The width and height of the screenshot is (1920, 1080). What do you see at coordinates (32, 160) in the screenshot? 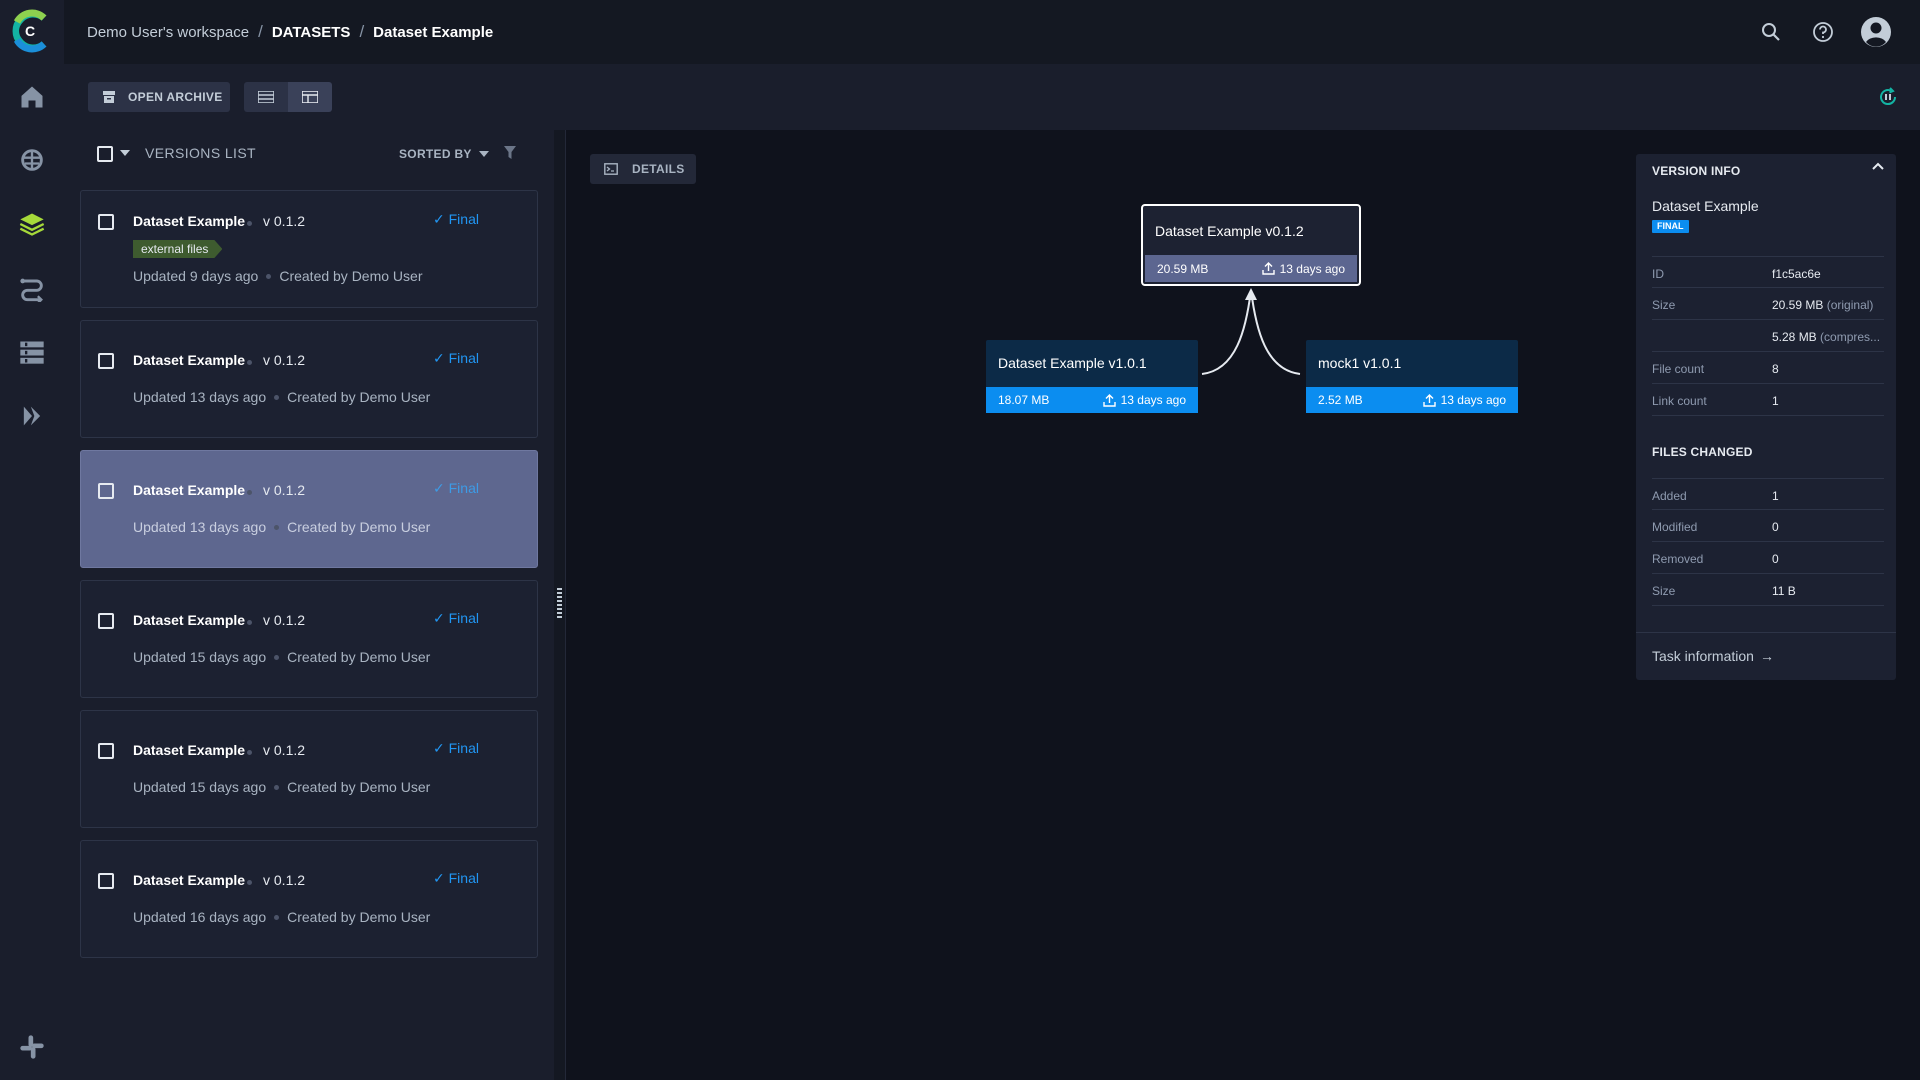
I see `brain-icon` at bounding box center [32, 160].